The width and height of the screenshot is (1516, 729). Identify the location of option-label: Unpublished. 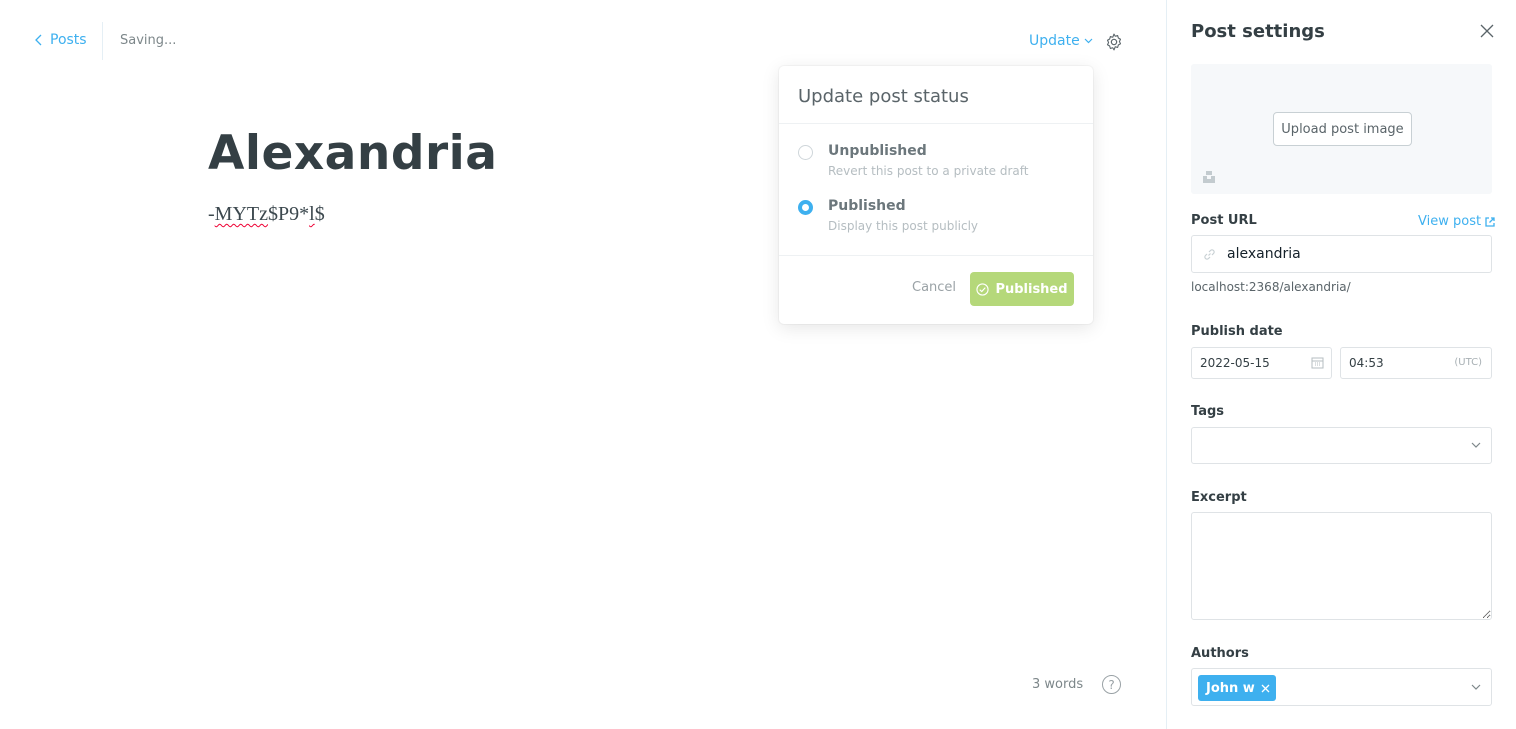
(877, 151).